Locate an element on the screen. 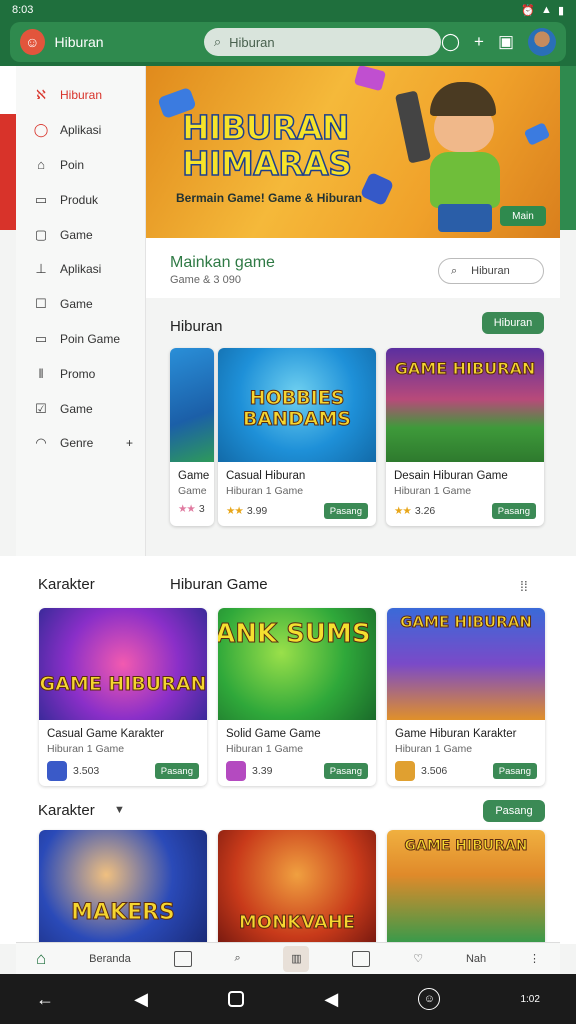  calendar-icon: ▣ is located at coordinates (506, 42).